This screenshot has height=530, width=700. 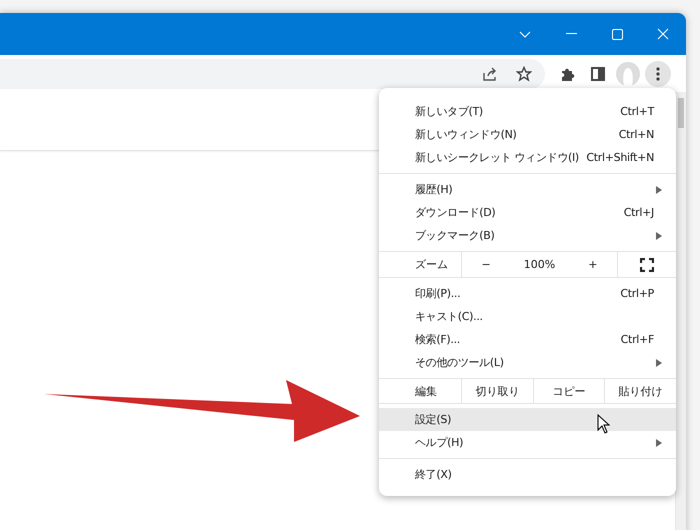 What do you see at coordinates (568, 391) in the screenshot?
I see `edit-button: コピー` at bounding box center [568, 391].